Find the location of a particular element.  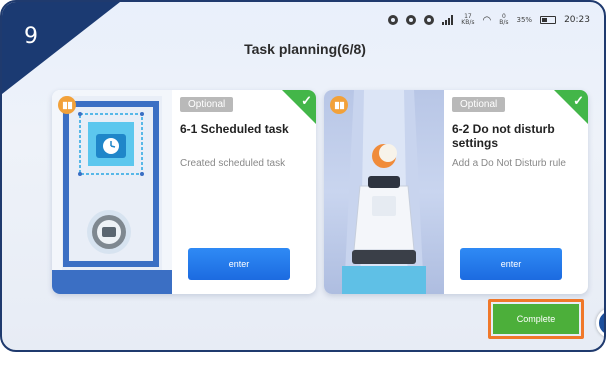

do-not-disturb-illustration is located at coordinates (384, 192).